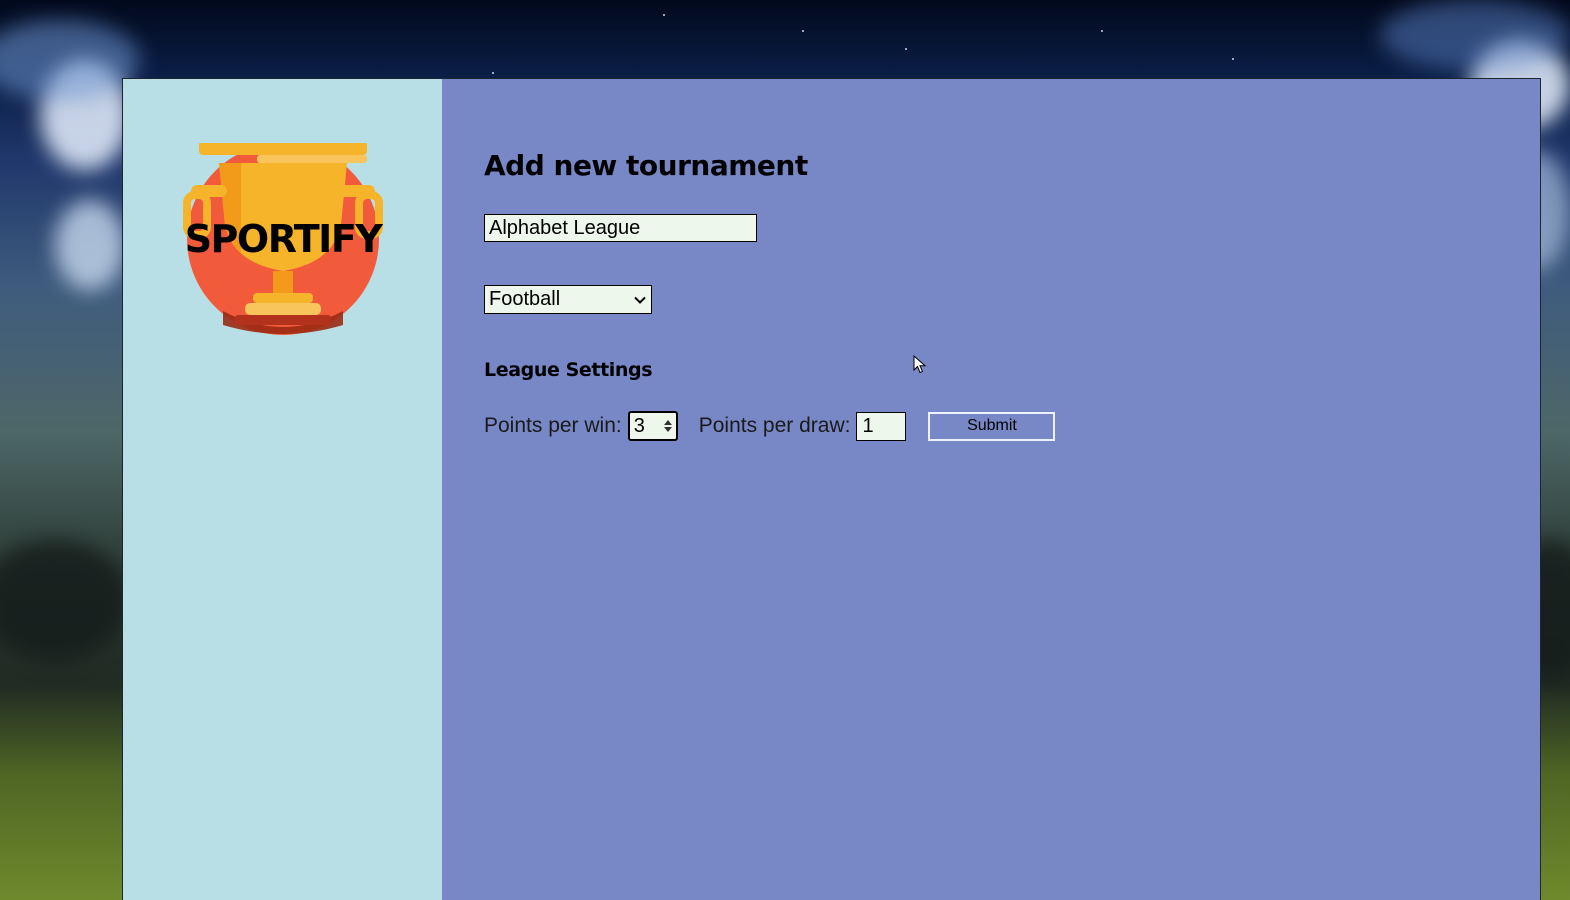  I want to click on points-per-draw-value: 1, so click(868, 425).